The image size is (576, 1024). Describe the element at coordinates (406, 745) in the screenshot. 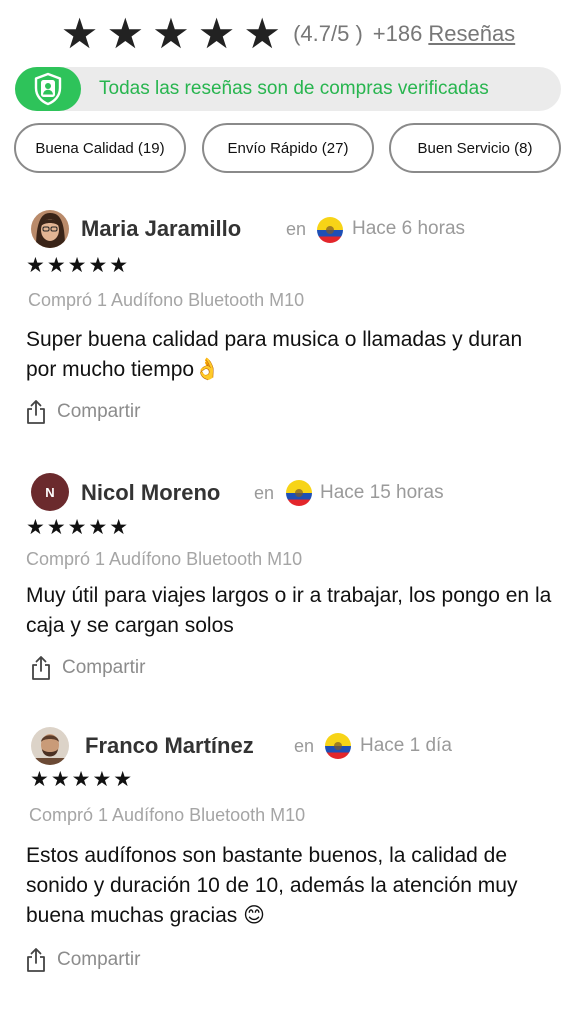

I see `review-time: Hace 1 día` at that location.